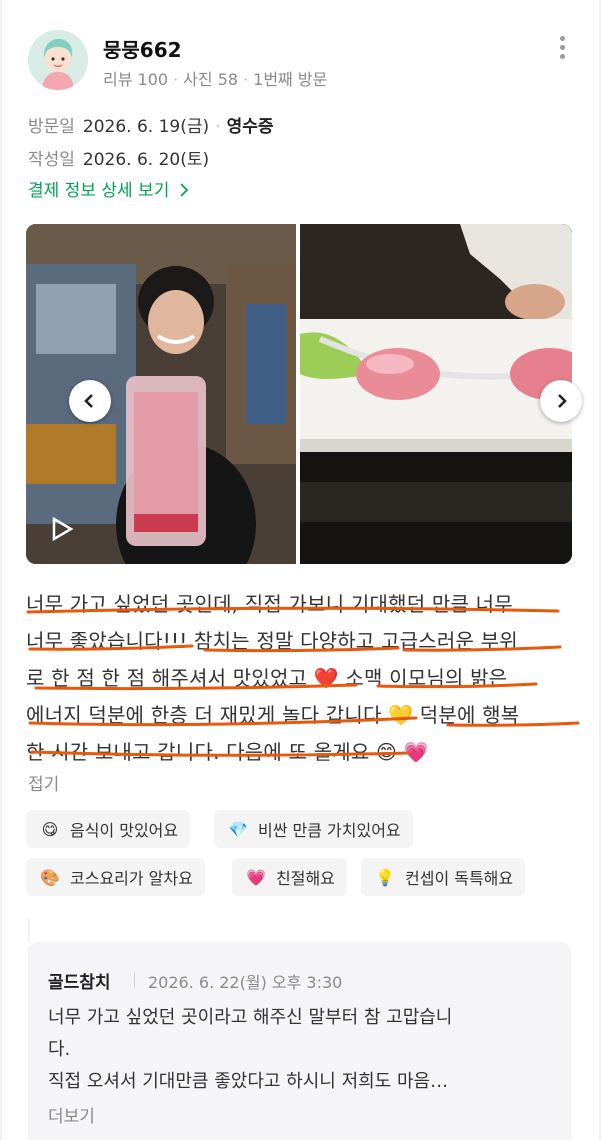  I want to click on card-border-left, so click(1, 570).